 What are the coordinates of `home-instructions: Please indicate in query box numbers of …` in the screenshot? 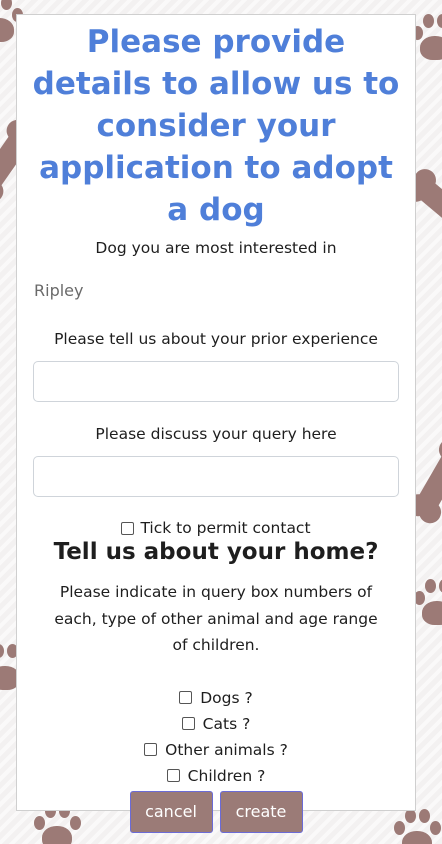 It's located at (216, 618).